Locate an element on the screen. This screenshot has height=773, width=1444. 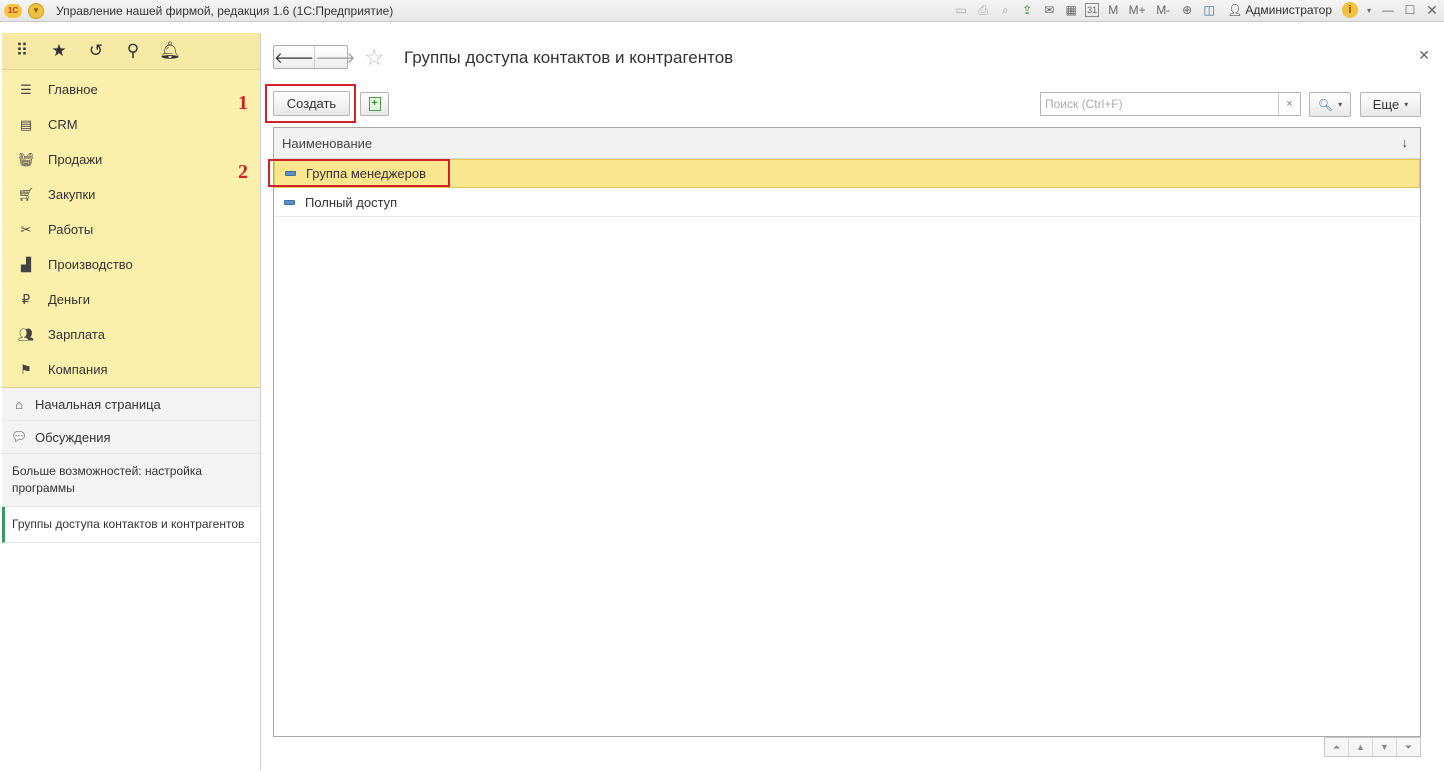
row-name: Полный доступ is located at coordinates (351, 202).